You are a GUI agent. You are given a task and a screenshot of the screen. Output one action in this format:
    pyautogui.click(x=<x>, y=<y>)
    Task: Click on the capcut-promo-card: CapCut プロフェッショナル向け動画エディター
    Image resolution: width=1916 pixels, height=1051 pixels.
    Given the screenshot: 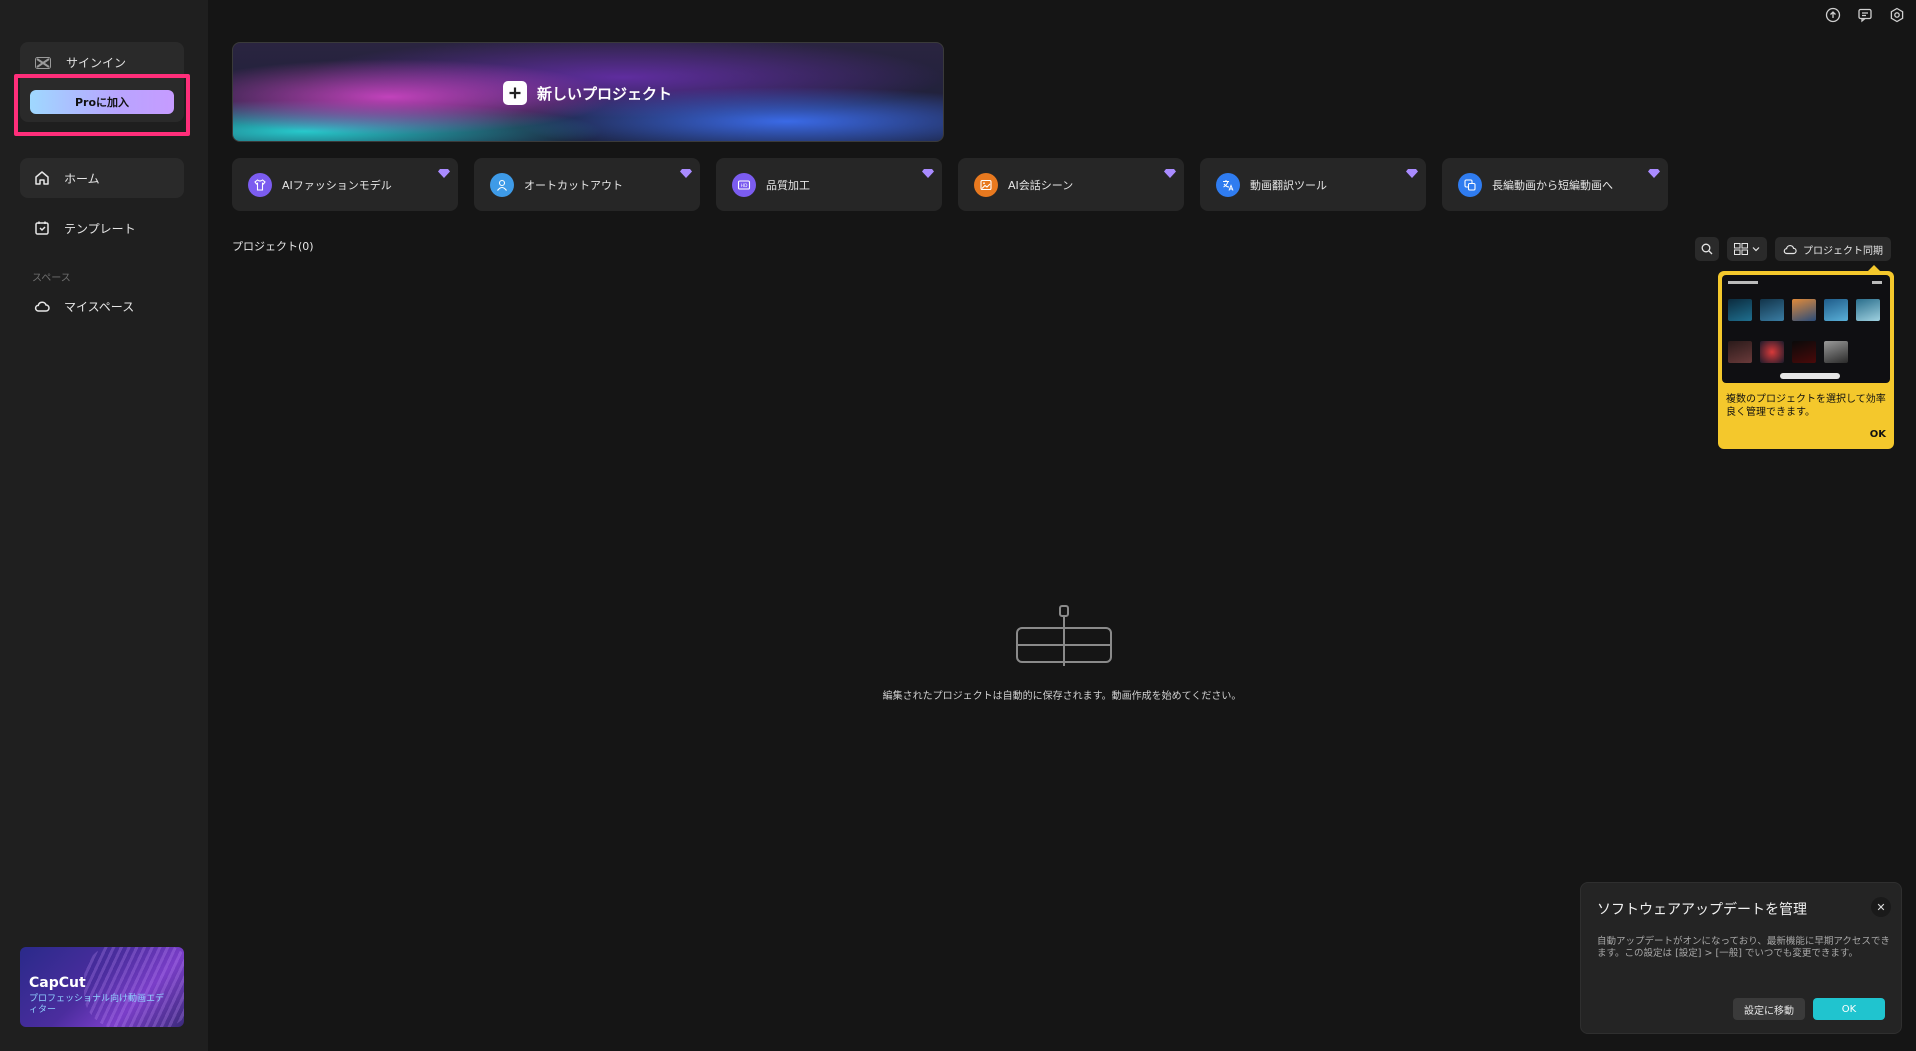 What is the action you would take?
    pyautogui.click(x=102, y=987)
    